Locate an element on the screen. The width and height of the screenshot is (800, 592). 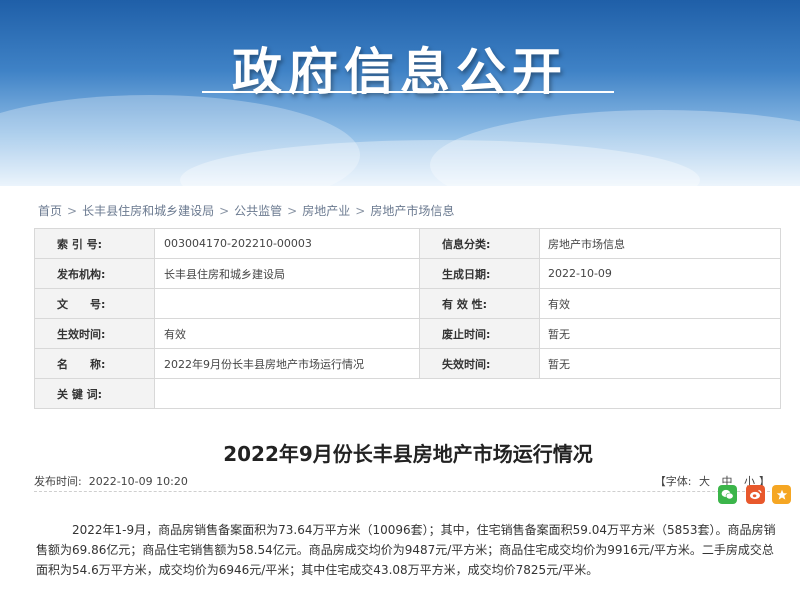
document-number-label: 文 号: is located at coordinates (94, 303).